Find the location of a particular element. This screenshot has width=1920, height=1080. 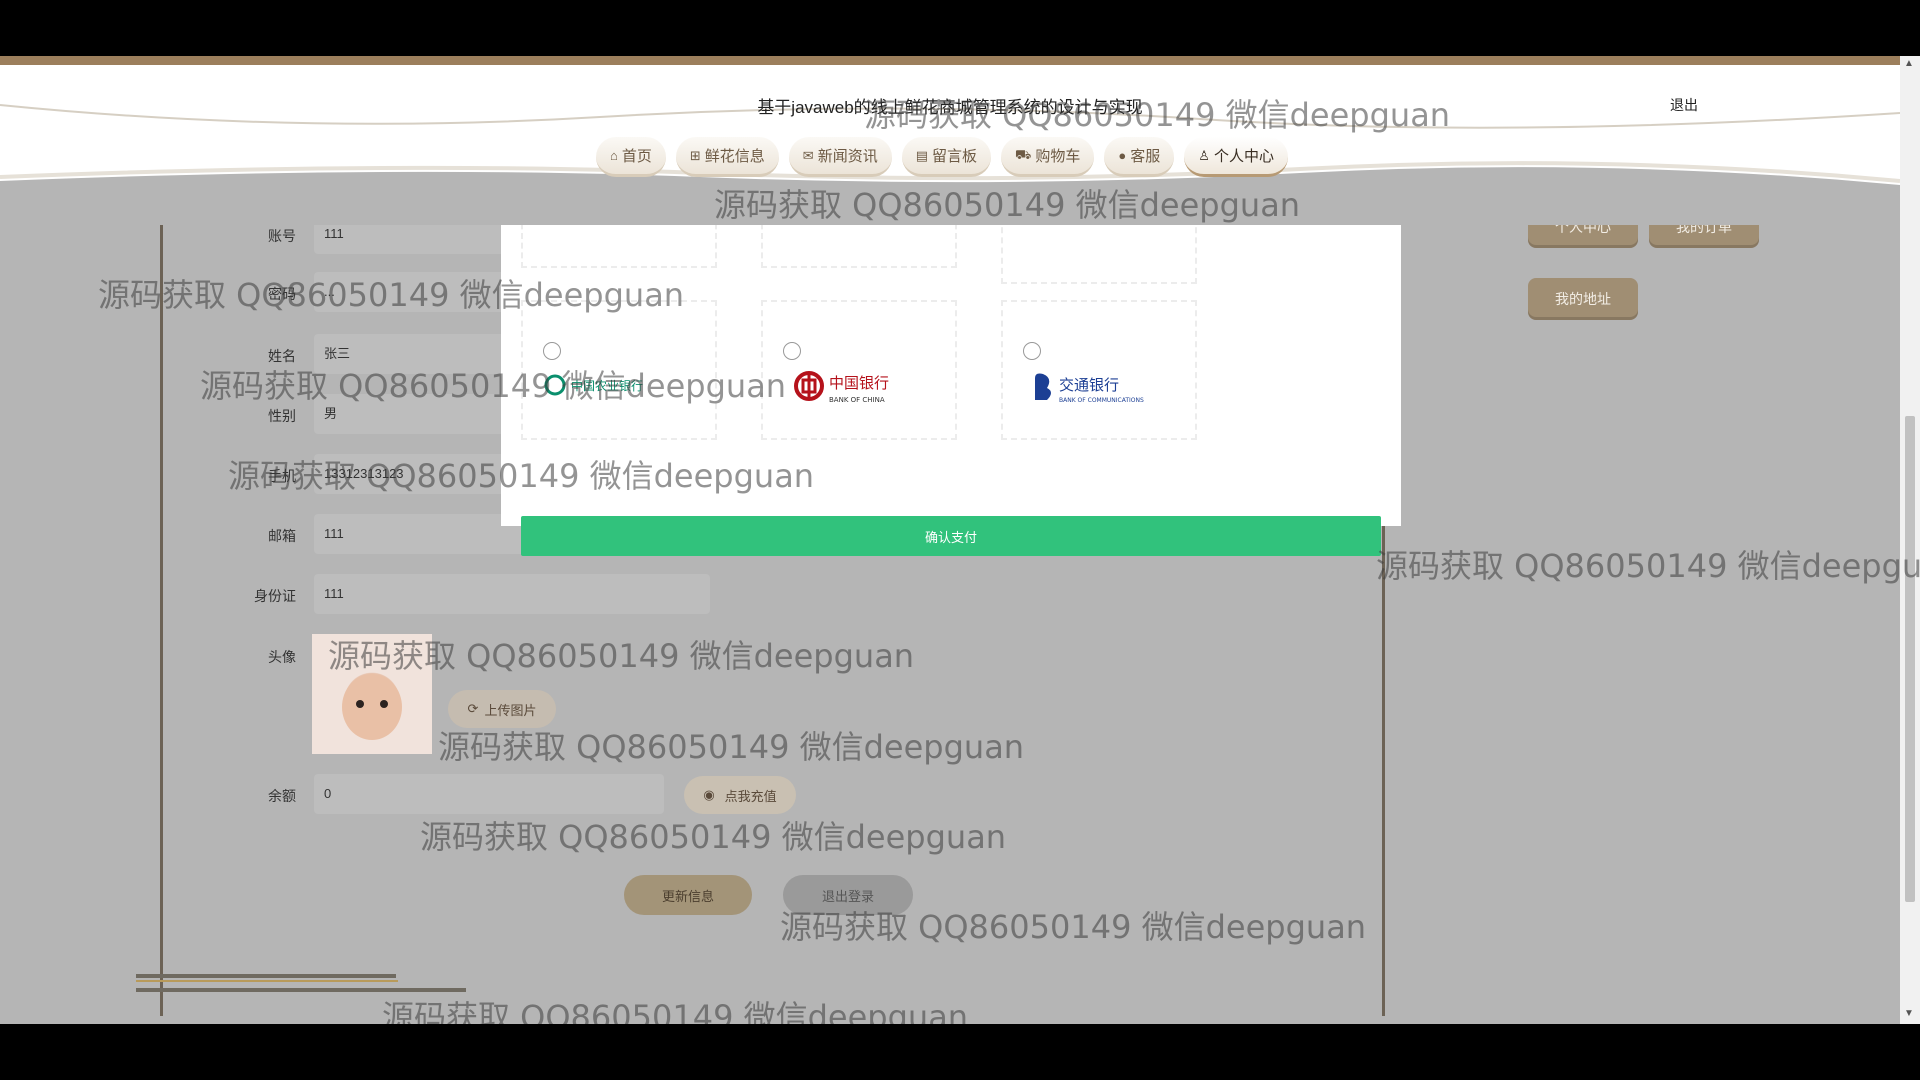

scroll-up-arrow-icon: ▲ is located at coordinates (1909, 63).